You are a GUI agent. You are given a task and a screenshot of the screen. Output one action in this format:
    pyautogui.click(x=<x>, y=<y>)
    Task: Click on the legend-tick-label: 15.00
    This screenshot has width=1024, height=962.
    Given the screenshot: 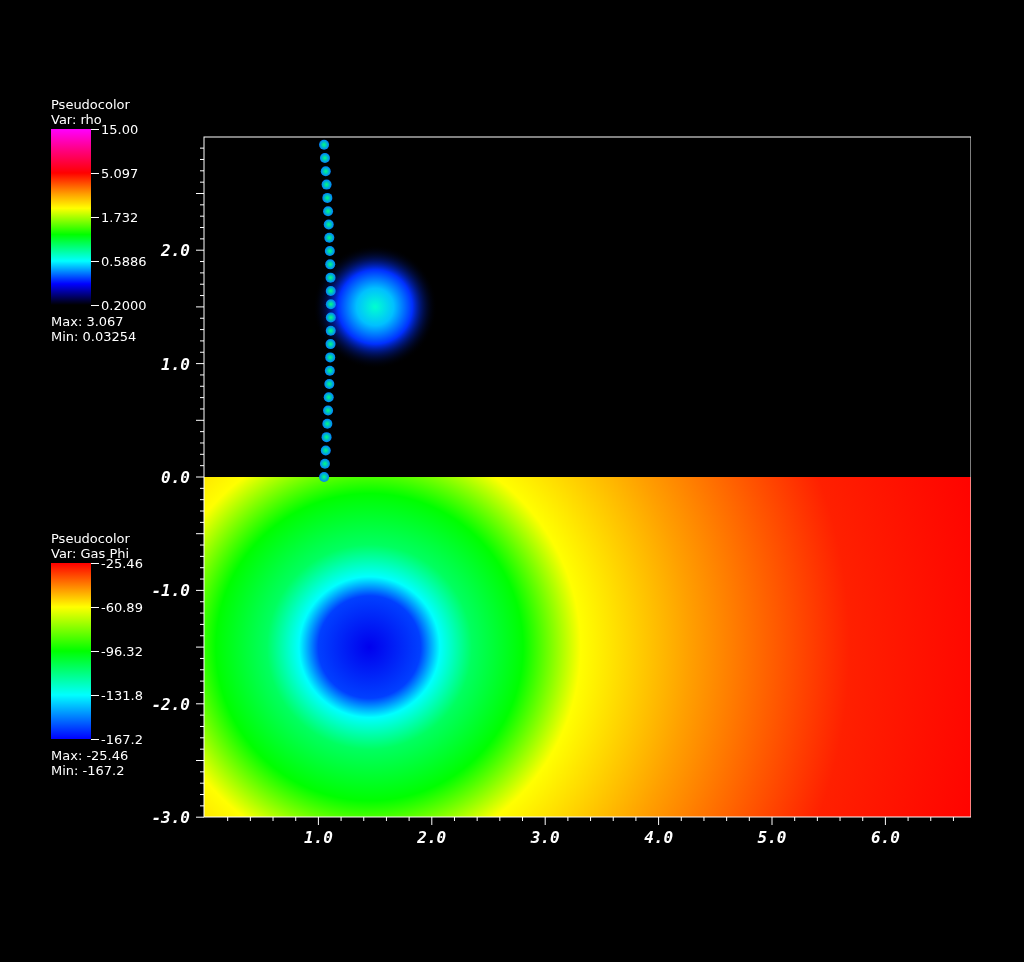 What is the action you would take?
    pyautogui.click(x=120, y=129)
    